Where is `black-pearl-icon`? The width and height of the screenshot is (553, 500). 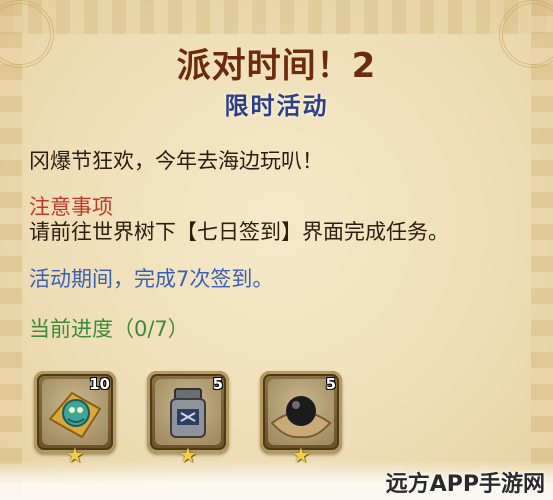 black-pearl-icon is located at coordinates (301, 412).